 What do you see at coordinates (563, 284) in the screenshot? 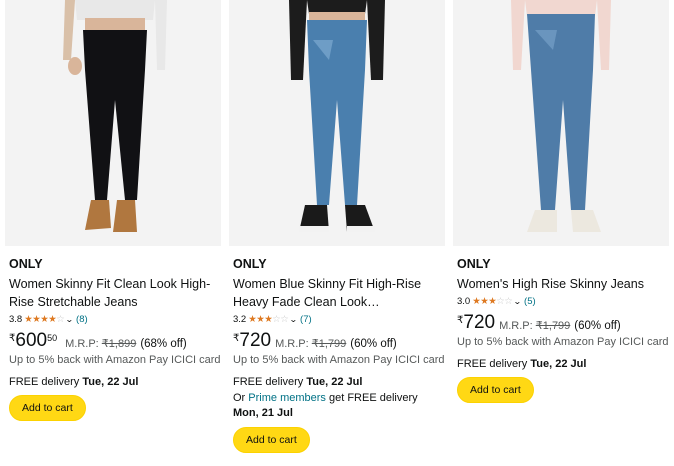
I see `product-title: Women's High Rise Skinny Jeans` at bounding box center [563, 284].